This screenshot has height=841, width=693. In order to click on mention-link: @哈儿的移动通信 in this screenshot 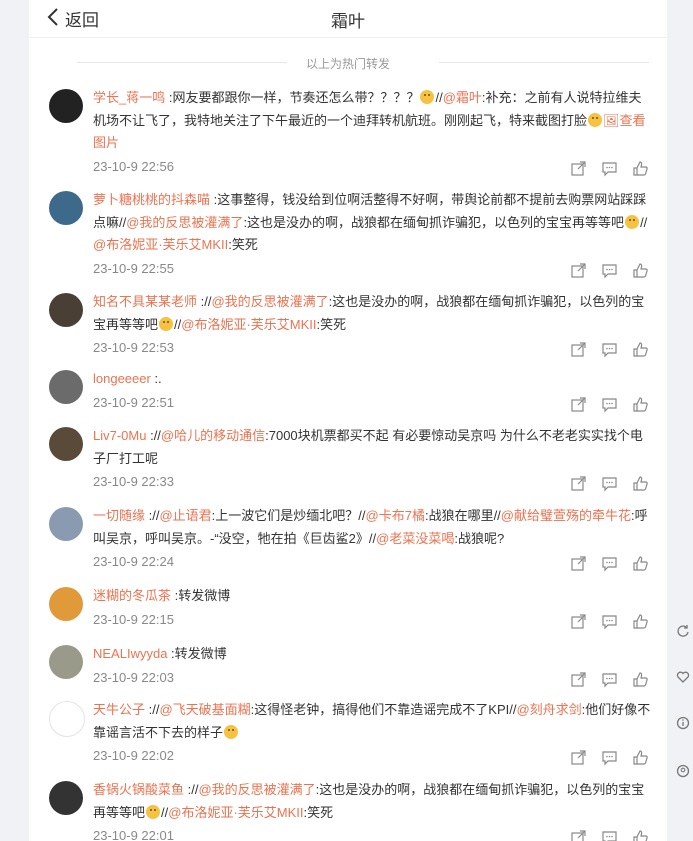, I will do `click(213, 435)`.